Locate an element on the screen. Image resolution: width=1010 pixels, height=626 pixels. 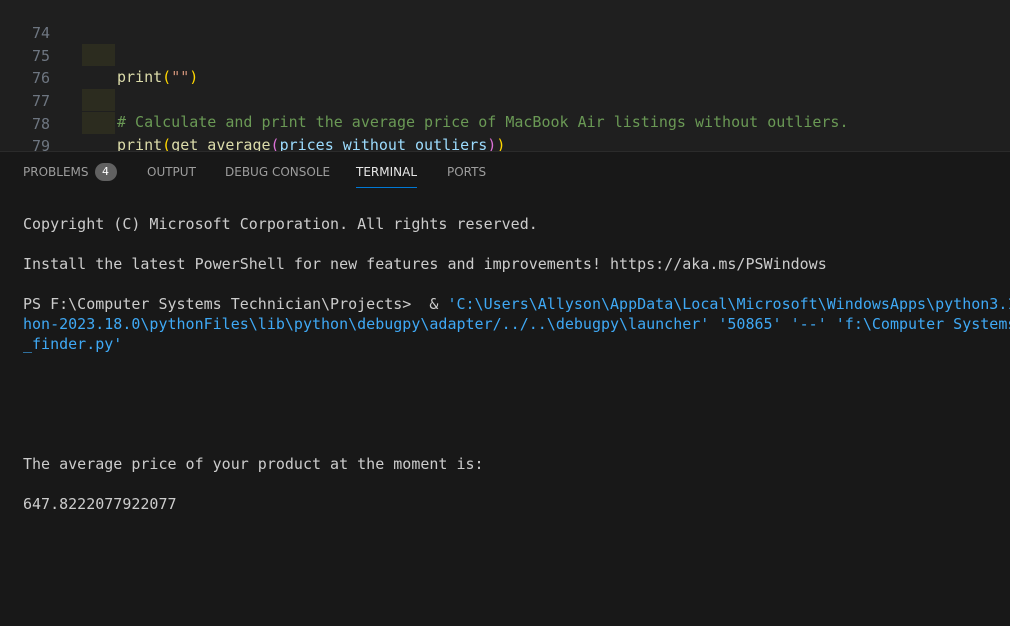
code-line: 74 print("") is located at coordinates (505, 43).